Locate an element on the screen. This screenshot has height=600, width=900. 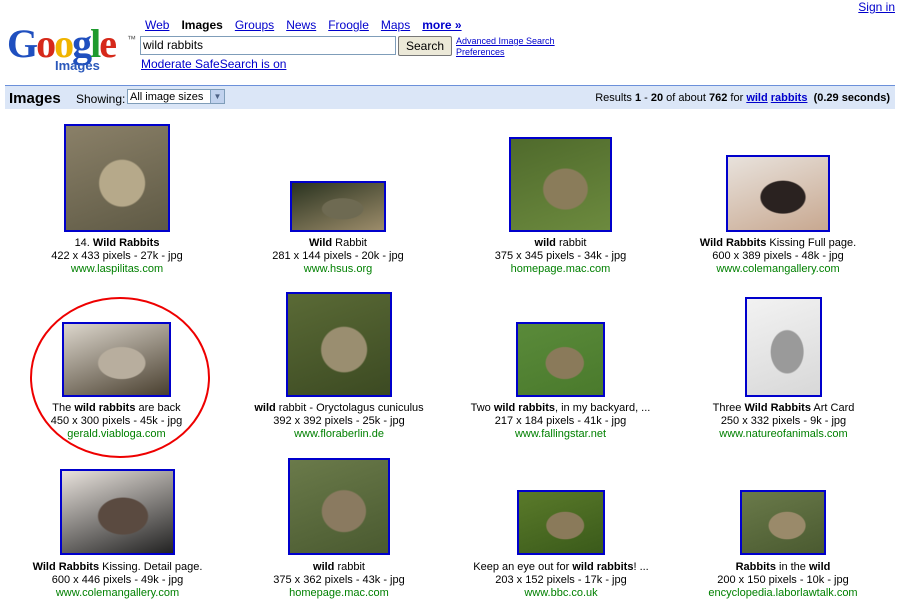
google-images-logo: Google ™ Images is located at coordinates (71, 48).